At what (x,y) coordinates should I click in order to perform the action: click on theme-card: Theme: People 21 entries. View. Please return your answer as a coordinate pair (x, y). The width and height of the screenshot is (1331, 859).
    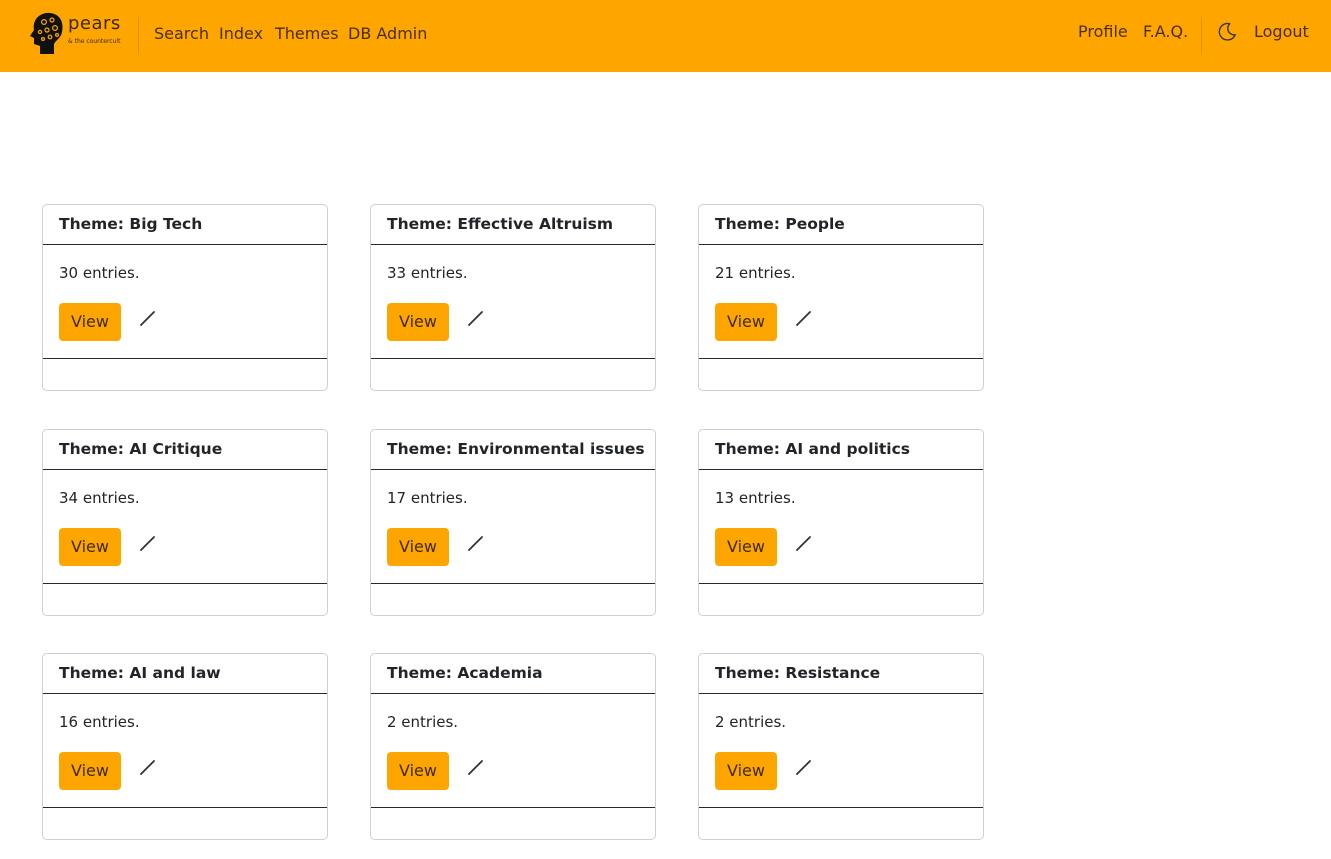
    Looking at the image, I should click on (841, 297).